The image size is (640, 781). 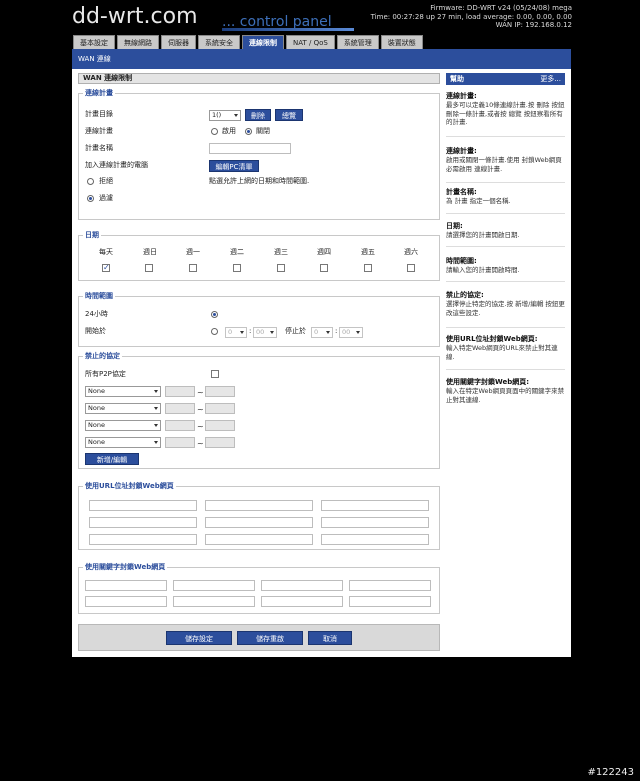 What do you see at coordinates (368, 252) in the screenshot?
I see `day-label-fri: 週五` at bounding box center [368, 252].